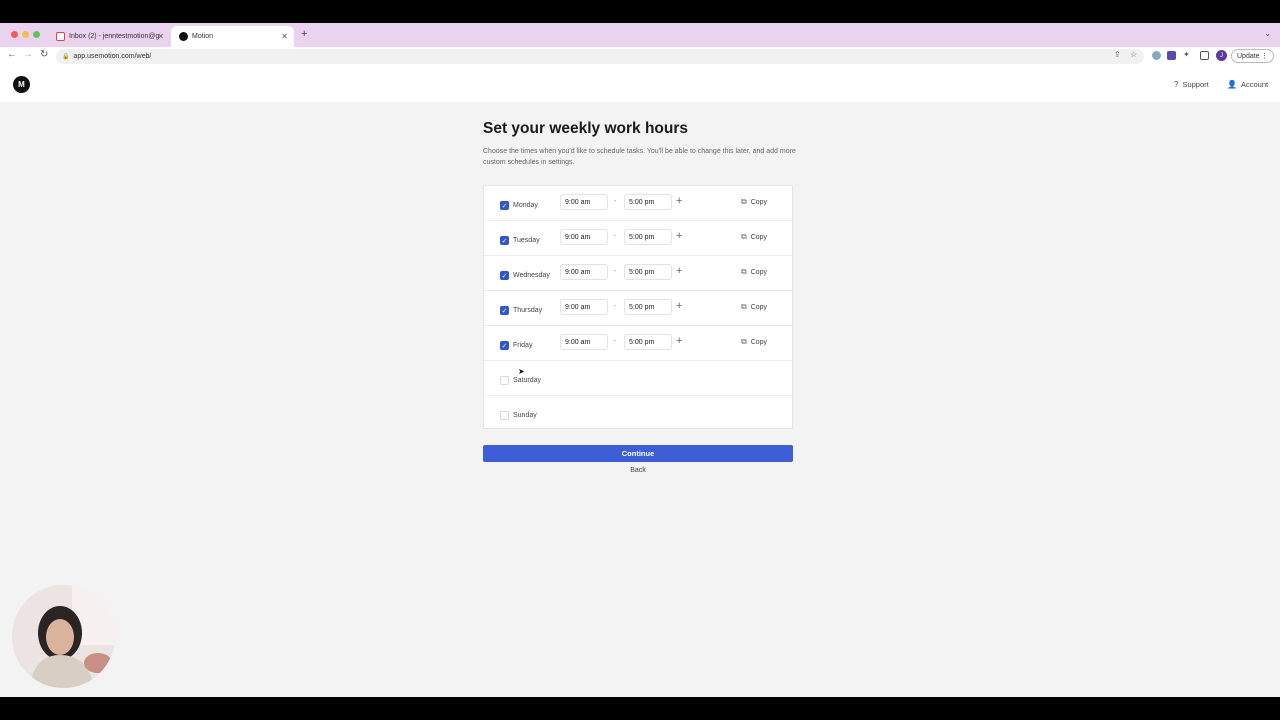 This screenshot has width=1280, height=720. Describe the element at coordinates (36, 34) in the screenshot. I see `maximize-window-button` at that location.